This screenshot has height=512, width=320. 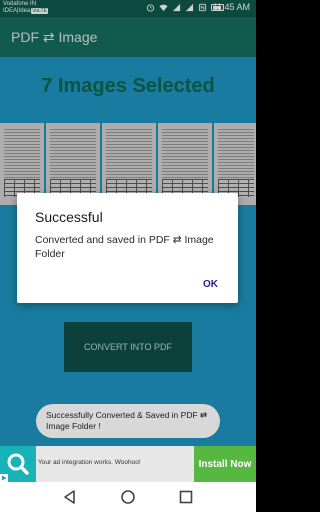 I want to click on dialog-title: Successful, so click(x=69, y=217).